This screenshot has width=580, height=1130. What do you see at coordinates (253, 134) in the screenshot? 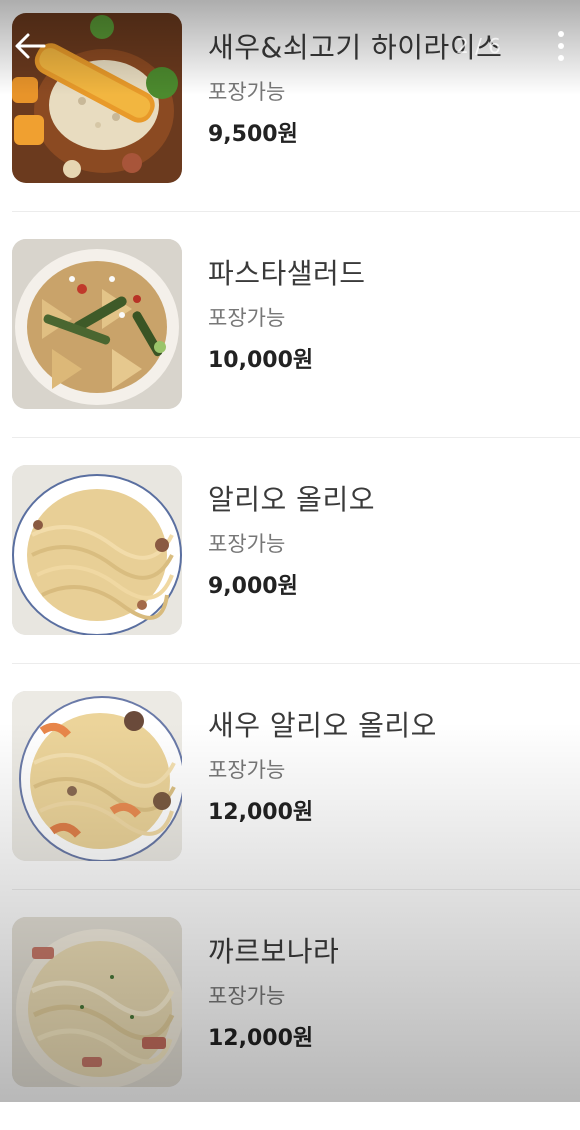
I see `menu-item-price: 9,500원` at bounding box center [253, 134].